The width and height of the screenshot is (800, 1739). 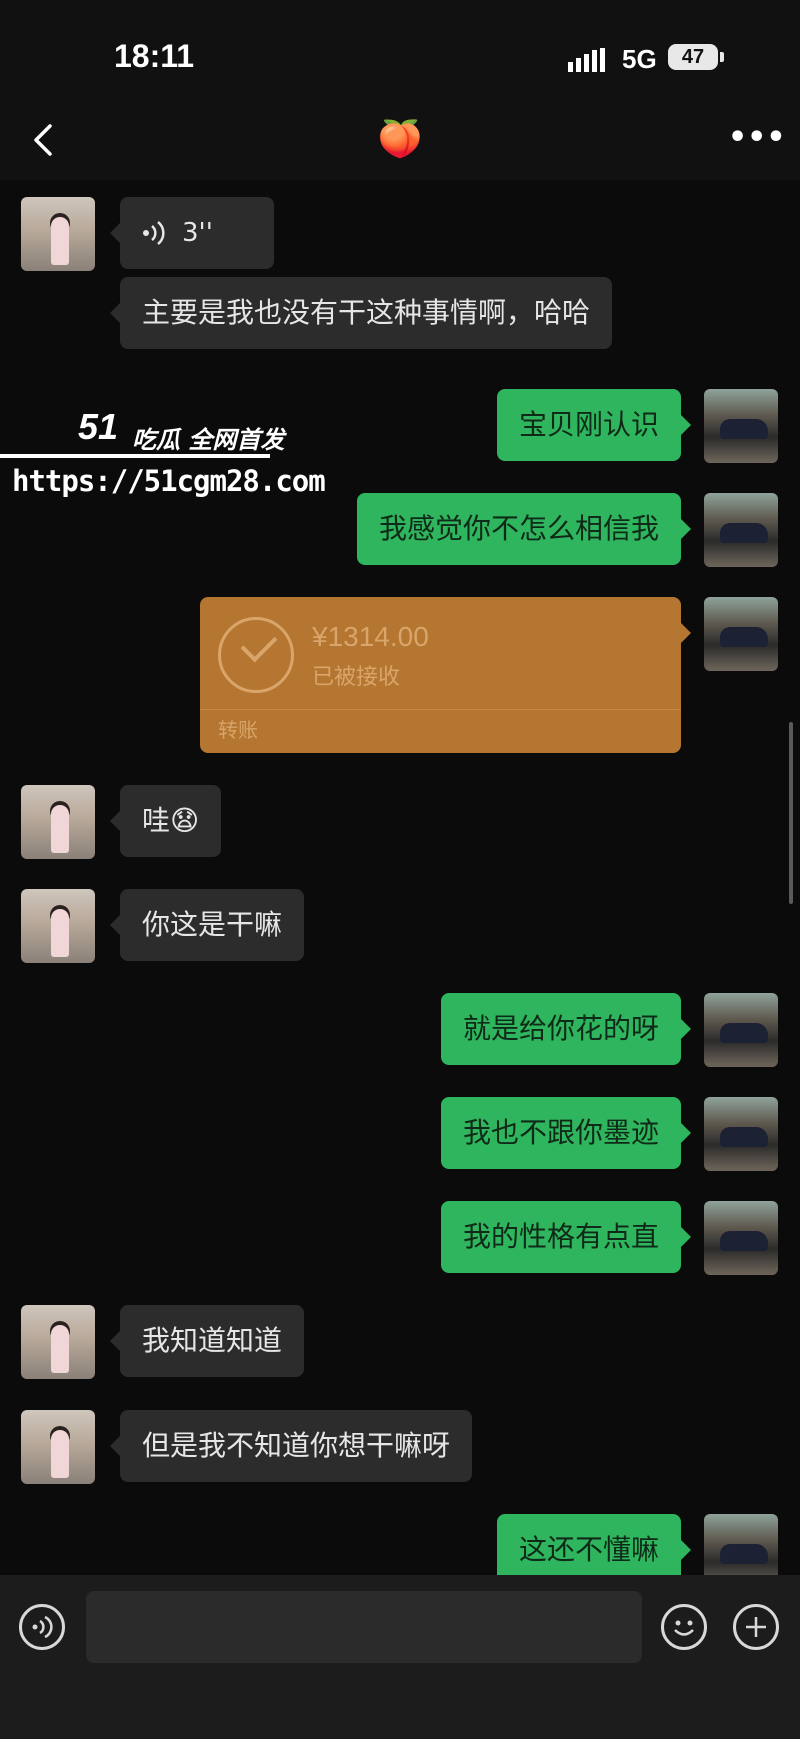 I want to click on smiley-icon, so click(x=684, y=1628).